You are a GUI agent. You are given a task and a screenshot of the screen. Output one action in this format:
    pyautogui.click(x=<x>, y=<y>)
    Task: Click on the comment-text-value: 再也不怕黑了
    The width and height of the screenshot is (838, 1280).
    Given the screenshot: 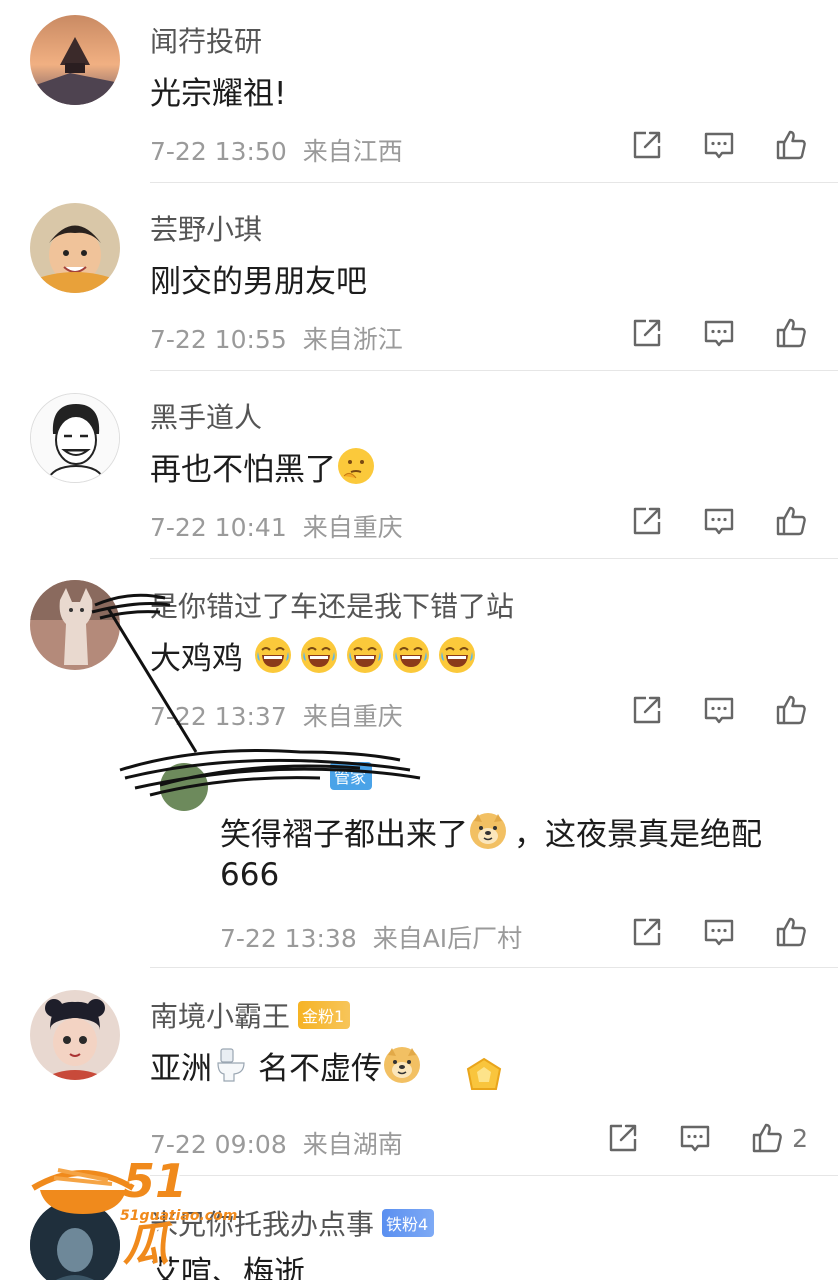 What is the action you would take?
    pyautogui.click(x=243, y=470)
    